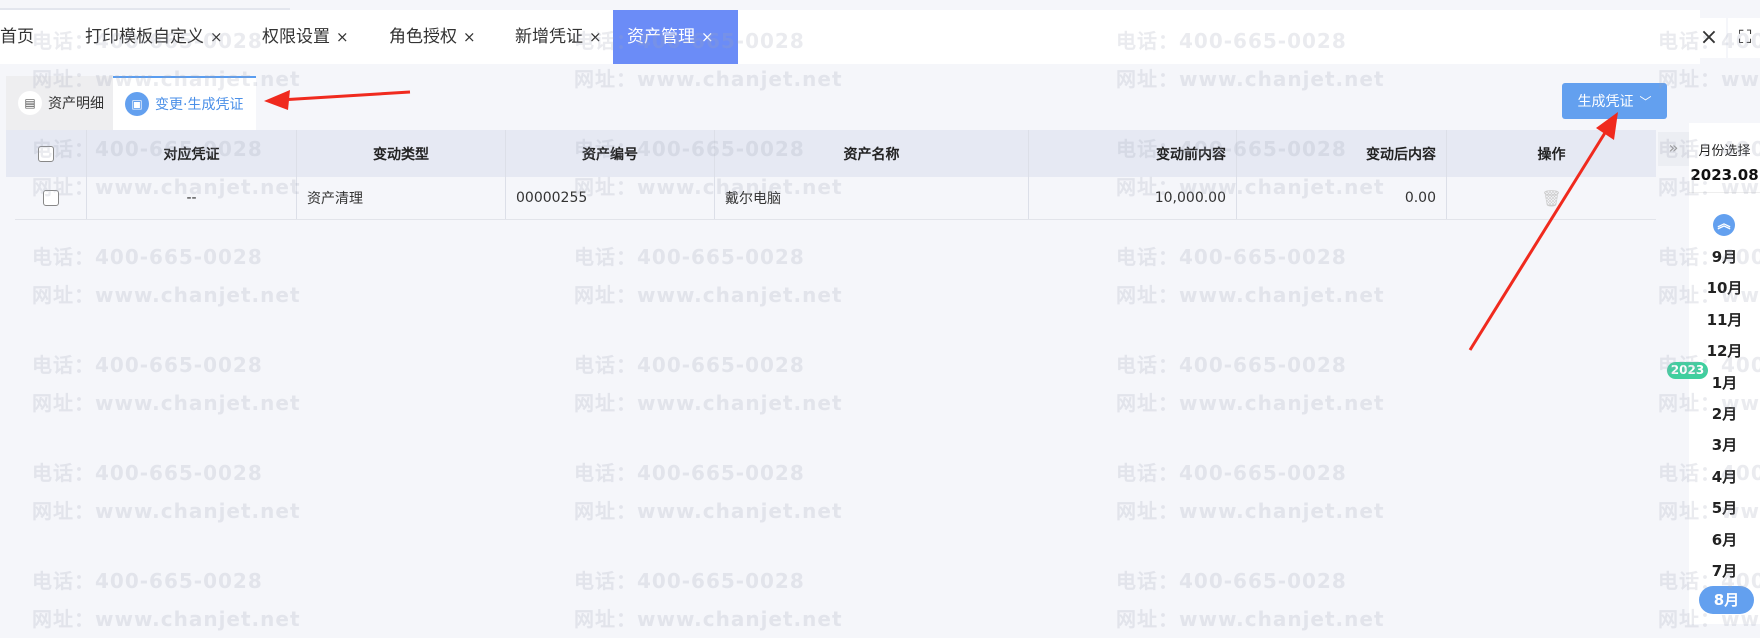 This screenshot has width=1760, height=638. I want to click on annotation-arrow-up, so click(1543, 231).